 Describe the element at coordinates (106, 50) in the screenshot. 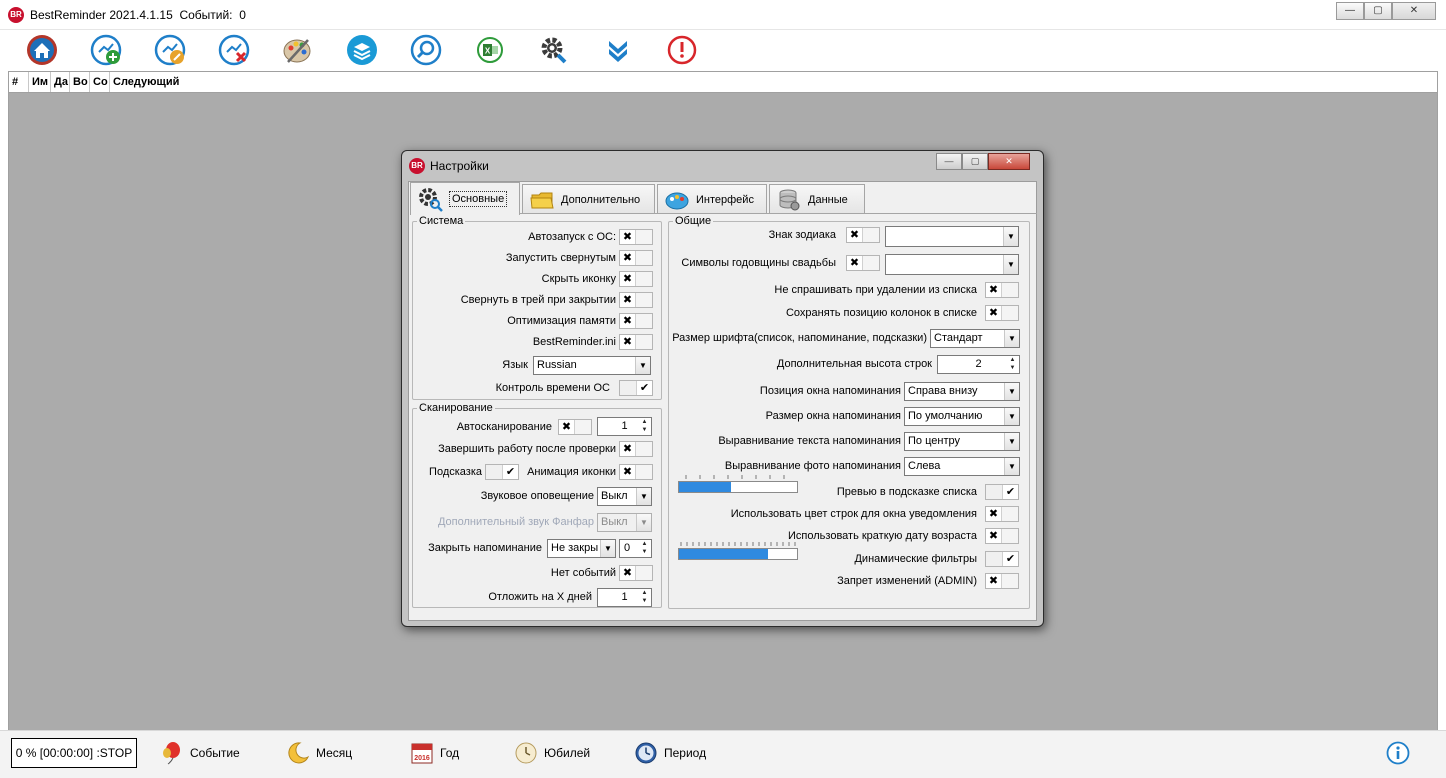

I see `add-event-button` at that location.